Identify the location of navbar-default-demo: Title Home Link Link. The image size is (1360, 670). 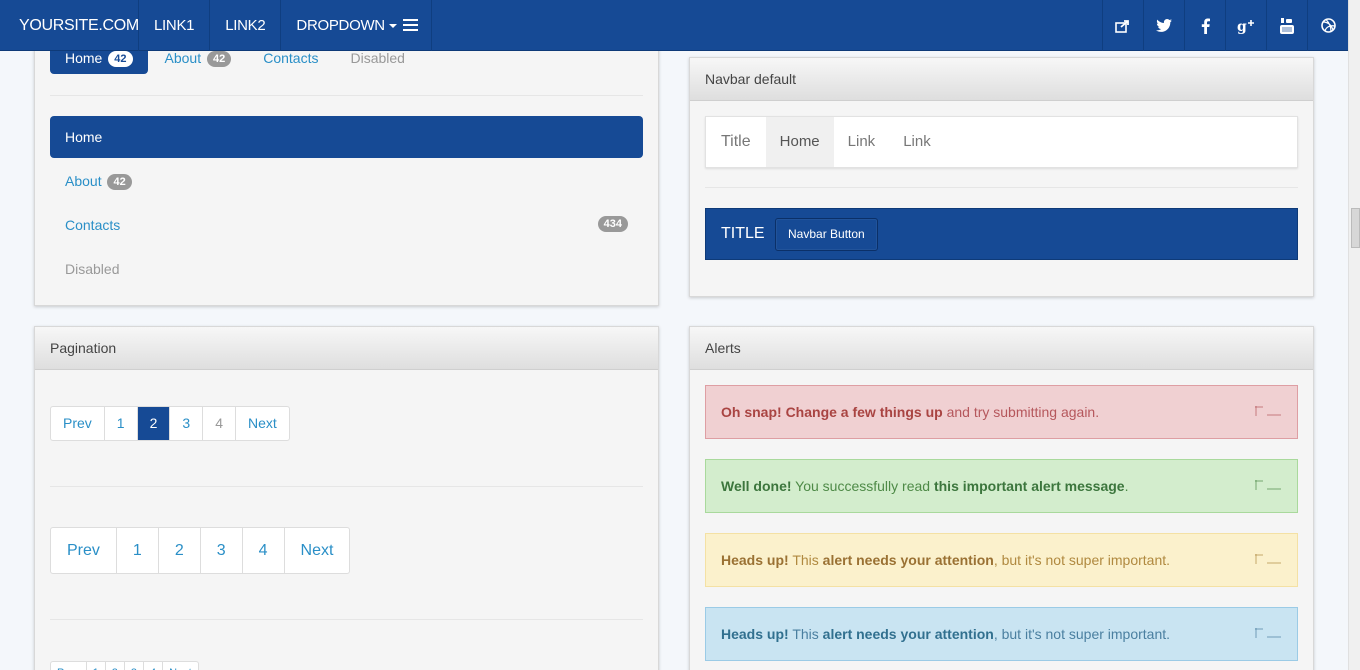
(1001, 142).